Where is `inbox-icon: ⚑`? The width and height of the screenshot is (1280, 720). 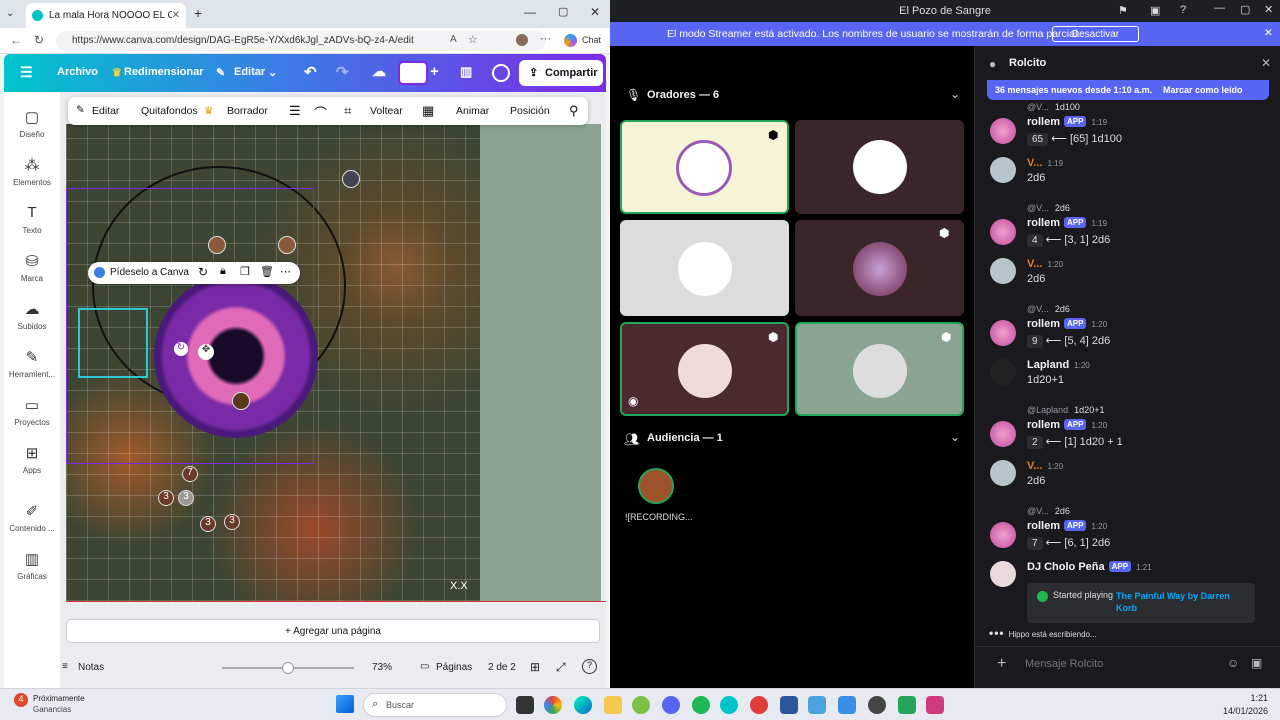
inbox-icon: ⚑ is located at coordinates (1123, 10).